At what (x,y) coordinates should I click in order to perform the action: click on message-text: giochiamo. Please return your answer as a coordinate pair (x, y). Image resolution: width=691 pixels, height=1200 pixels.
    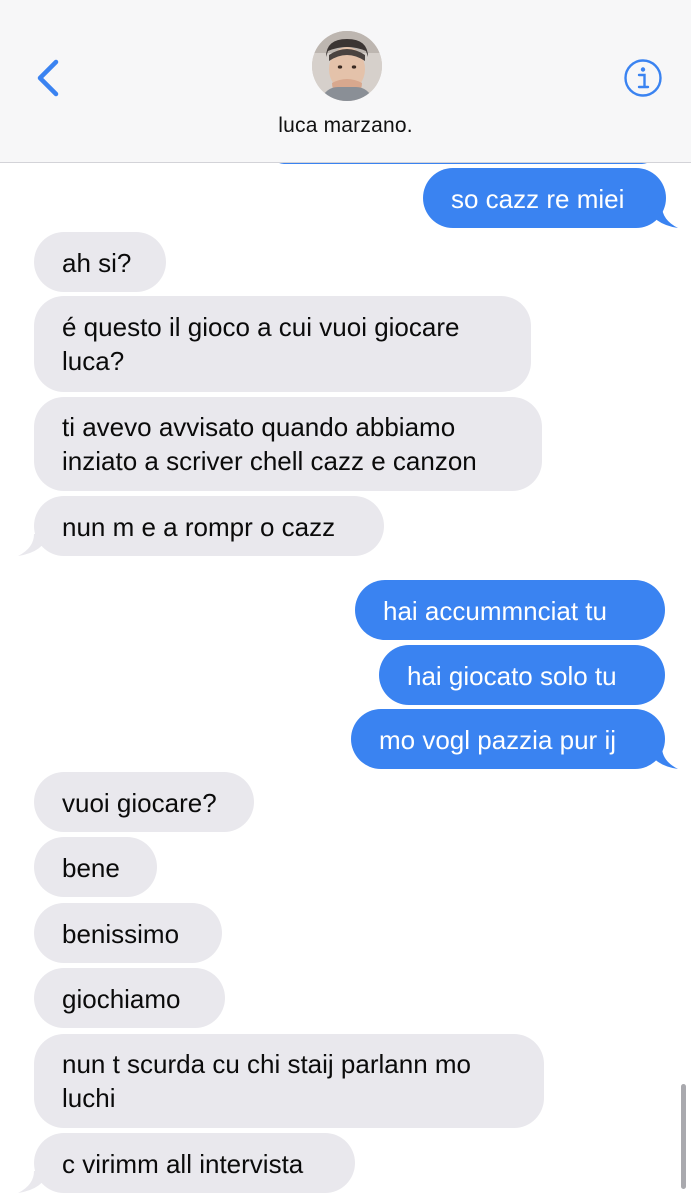
    Looking at the image, I should click on (121, 999).